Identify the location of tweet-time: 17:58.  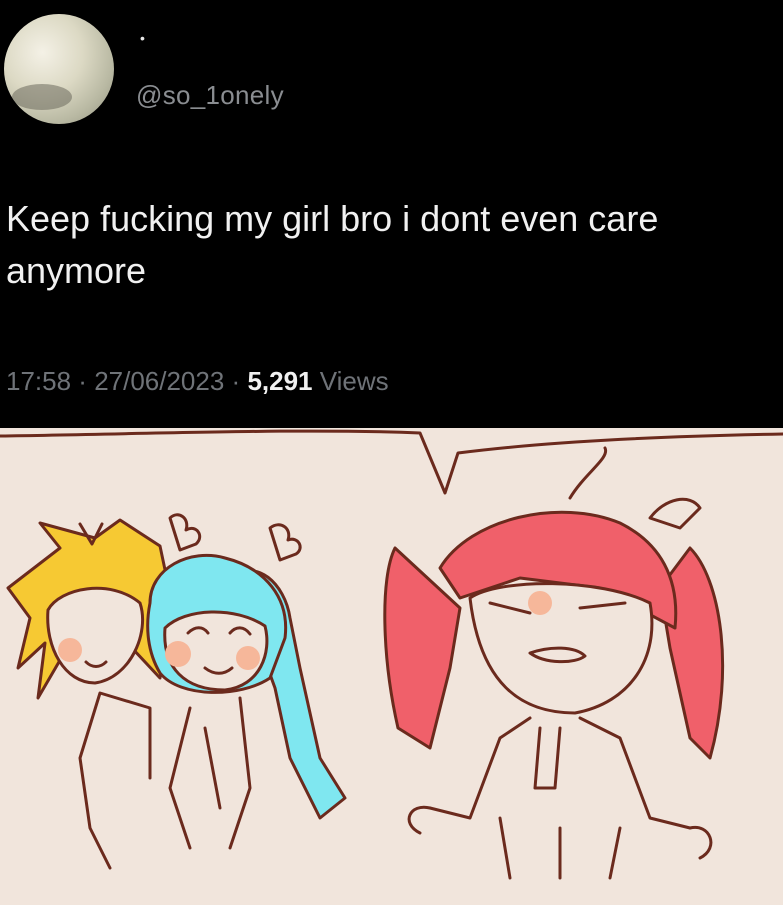
(38, 381).